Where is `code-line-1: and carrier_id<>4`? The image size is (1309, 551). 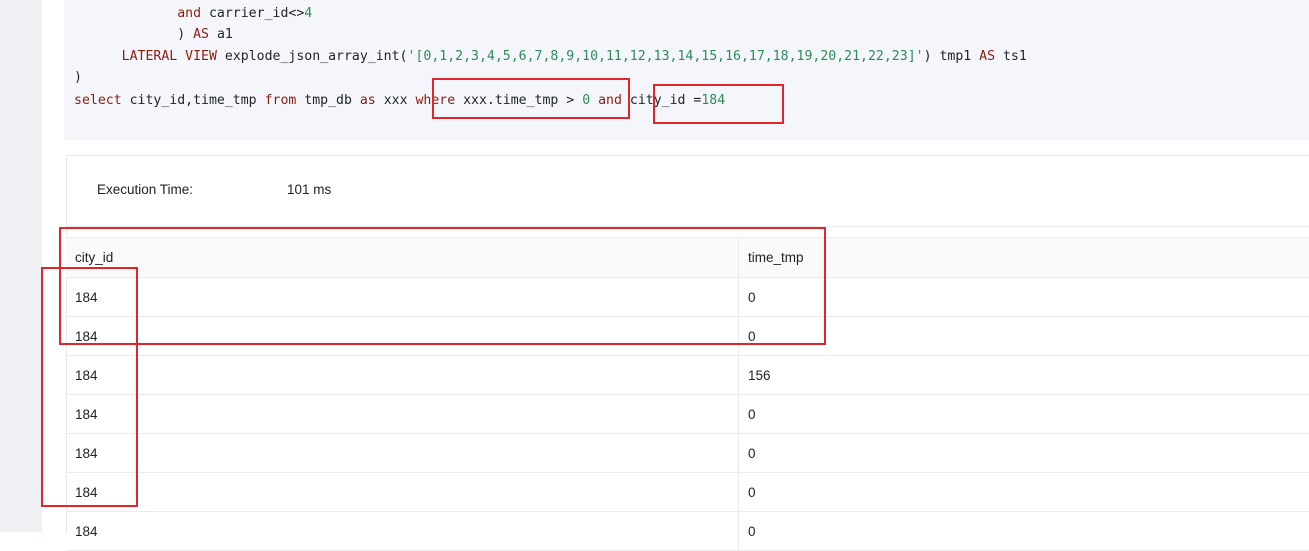
code-line-1: and carrier_id<>4 is located at coordinates (193, 14).